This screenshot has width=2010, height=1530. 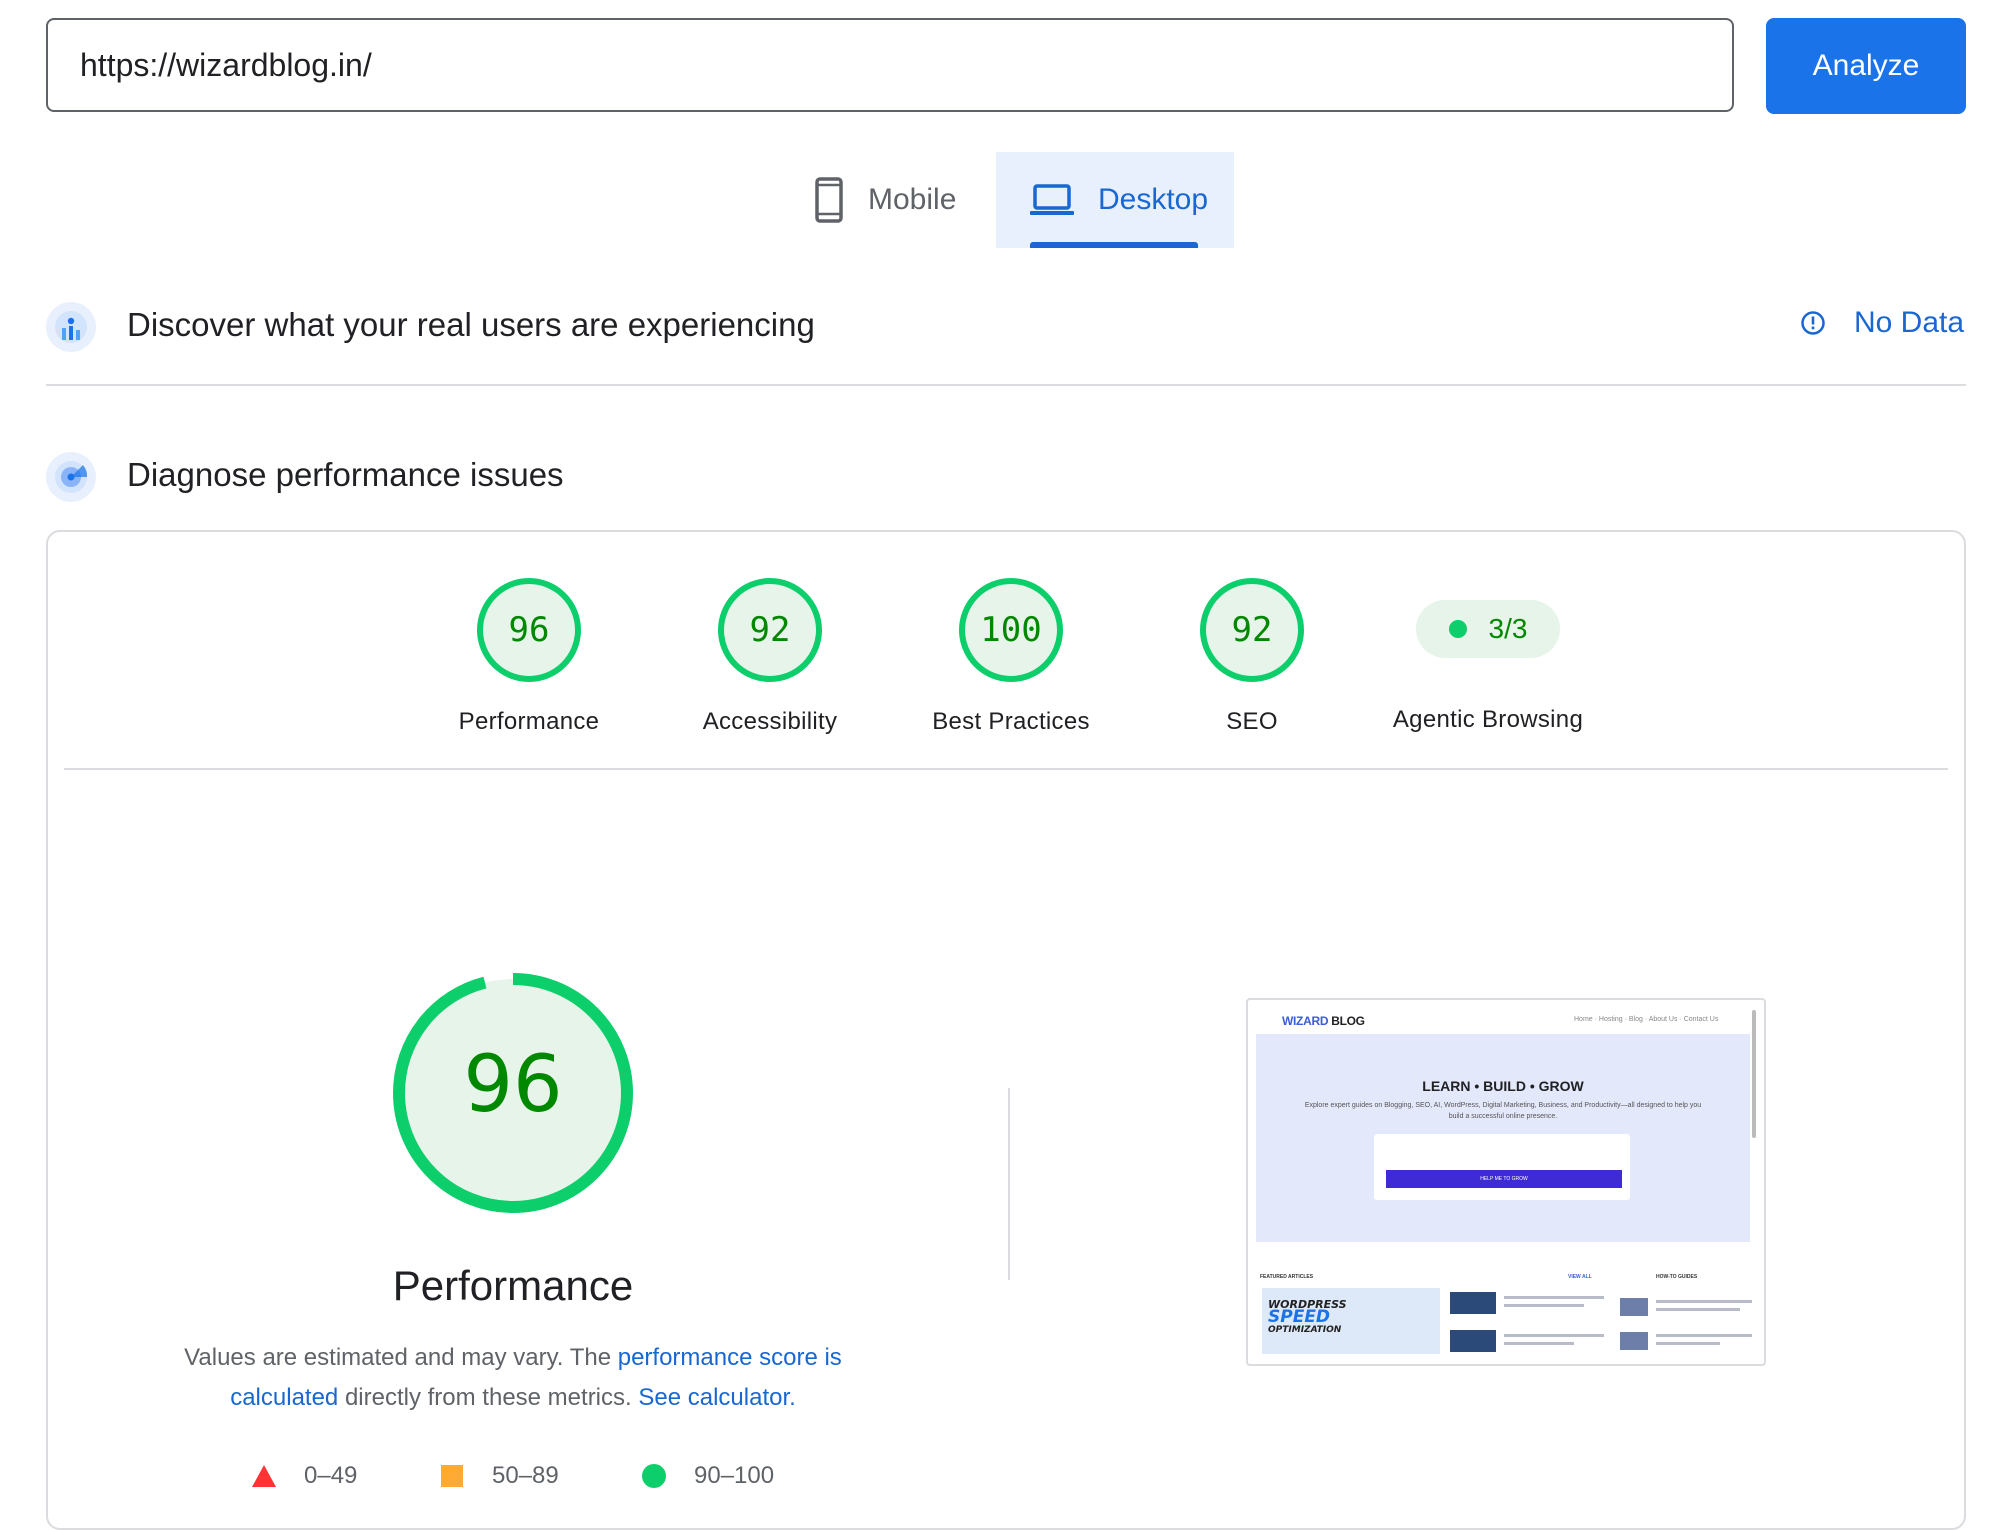 I want to click on card-divider, so click(x=1006, y=769).